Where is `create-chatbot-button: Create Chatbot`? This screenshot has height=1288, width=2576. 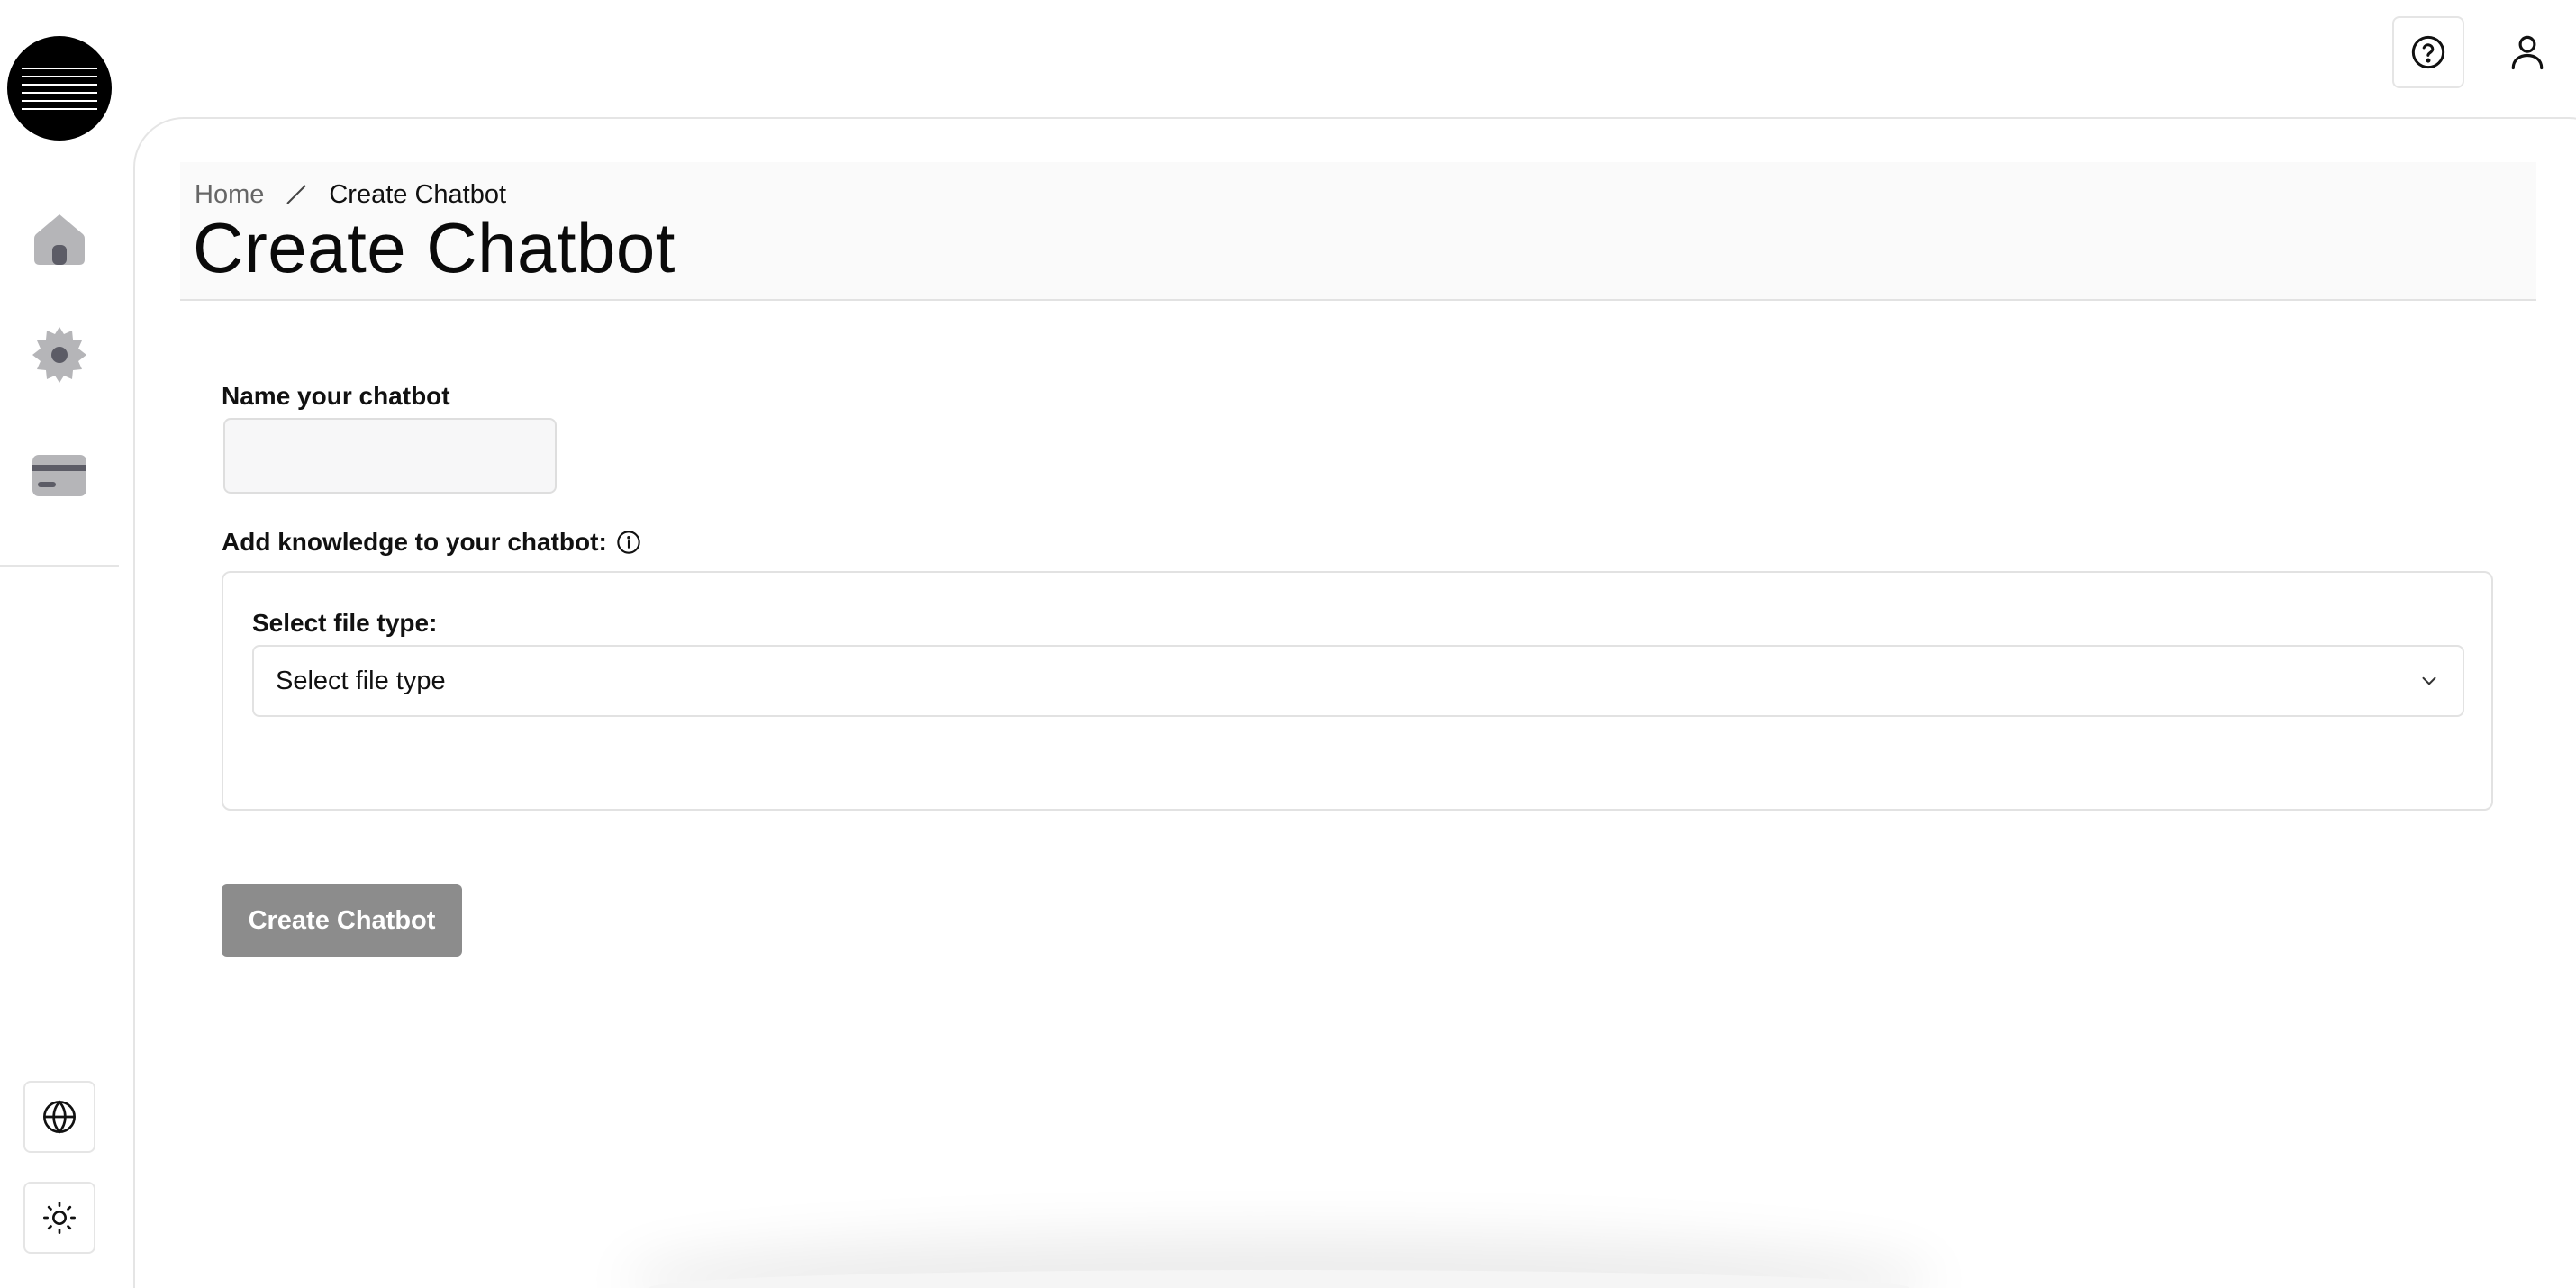
create-chatbot-button: Create Chatbot is located at coordinates (342, 920).